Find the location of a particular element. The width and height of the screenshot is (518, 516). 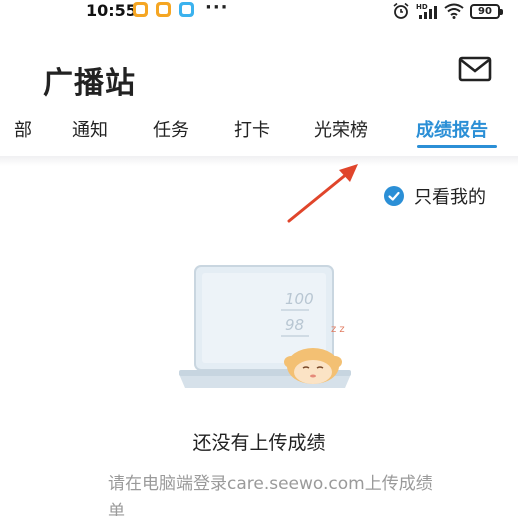

tab-all: 部 is located at coordinates (23, 129).